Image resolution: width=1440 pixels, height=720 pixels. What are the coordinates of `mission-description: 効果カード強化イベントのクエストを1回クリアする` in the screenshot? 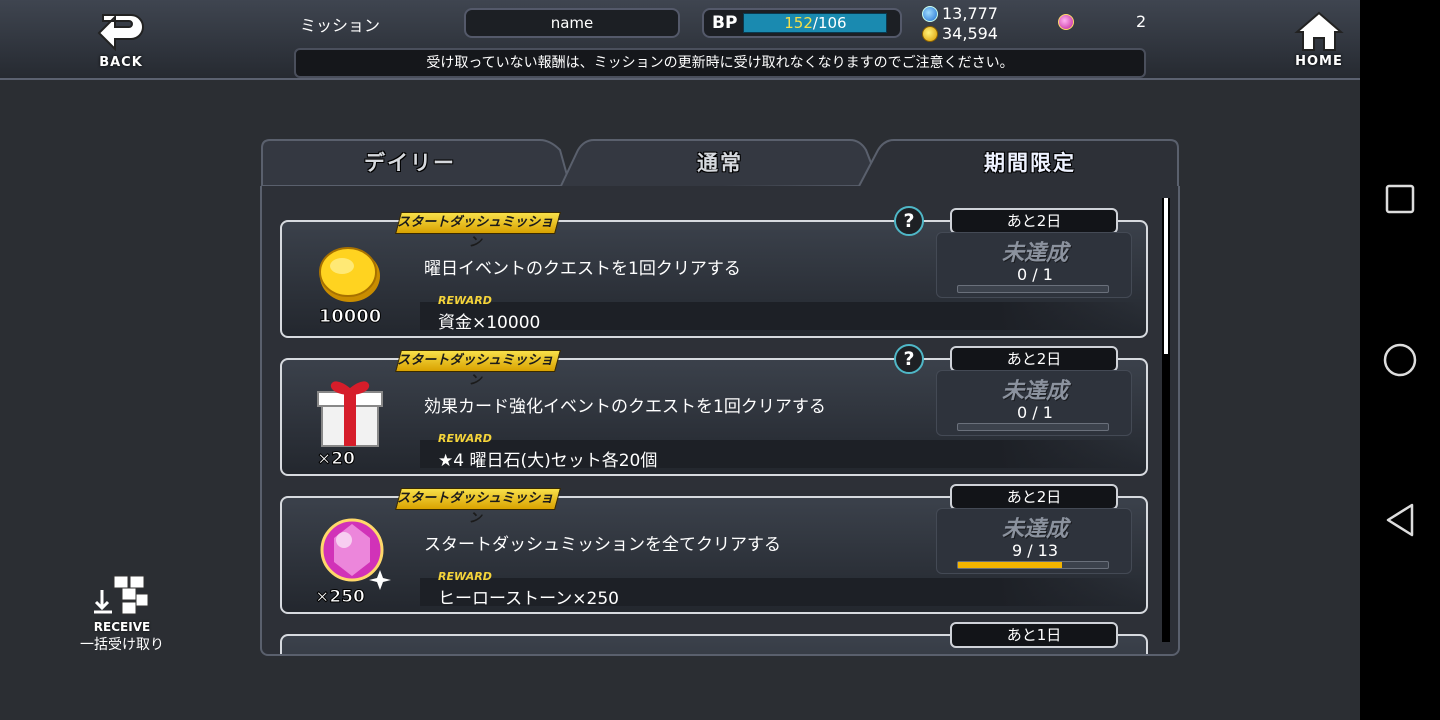 It's located at (625, 407).